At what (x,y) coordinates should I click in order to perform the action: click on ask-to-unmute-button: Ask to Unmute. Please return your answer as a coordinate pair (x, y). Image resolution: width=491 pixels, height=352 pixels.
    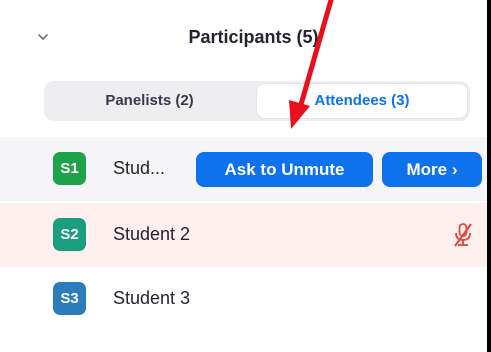
    Looking at the image, I should click on (284, 169).